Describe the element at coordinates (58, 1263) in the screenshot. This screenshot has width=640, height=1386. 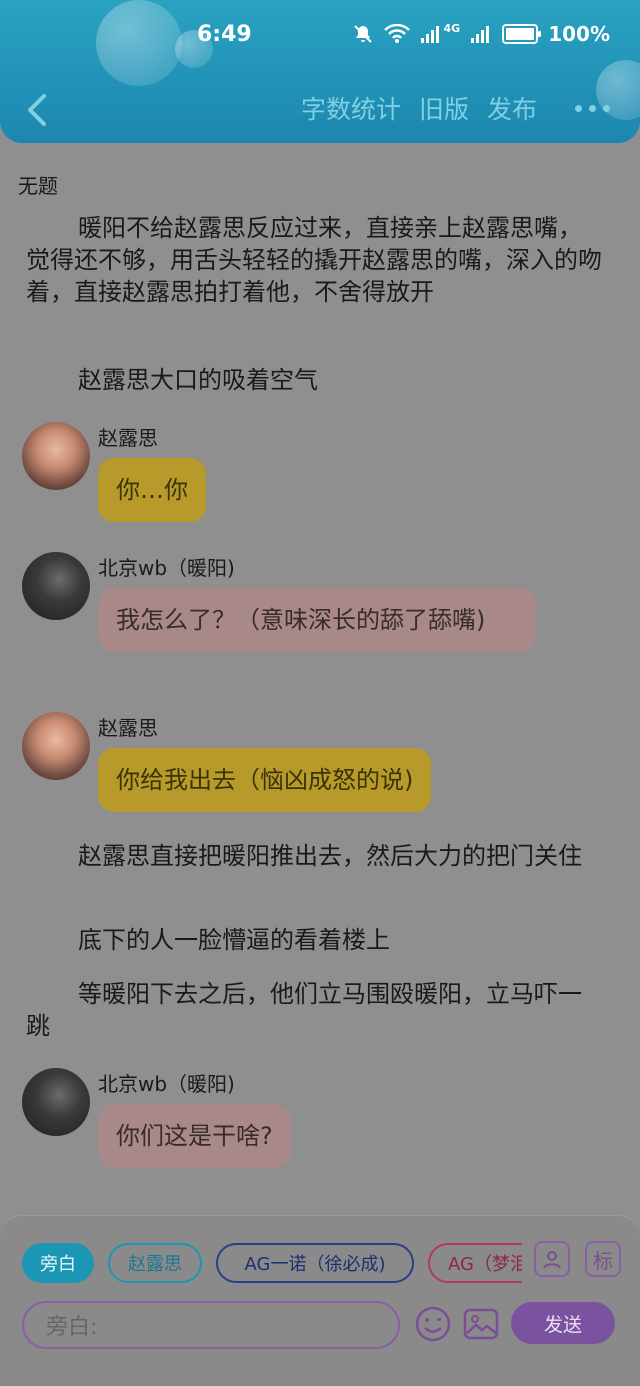
I see `role-chip-narrator: 旁白` at that location.